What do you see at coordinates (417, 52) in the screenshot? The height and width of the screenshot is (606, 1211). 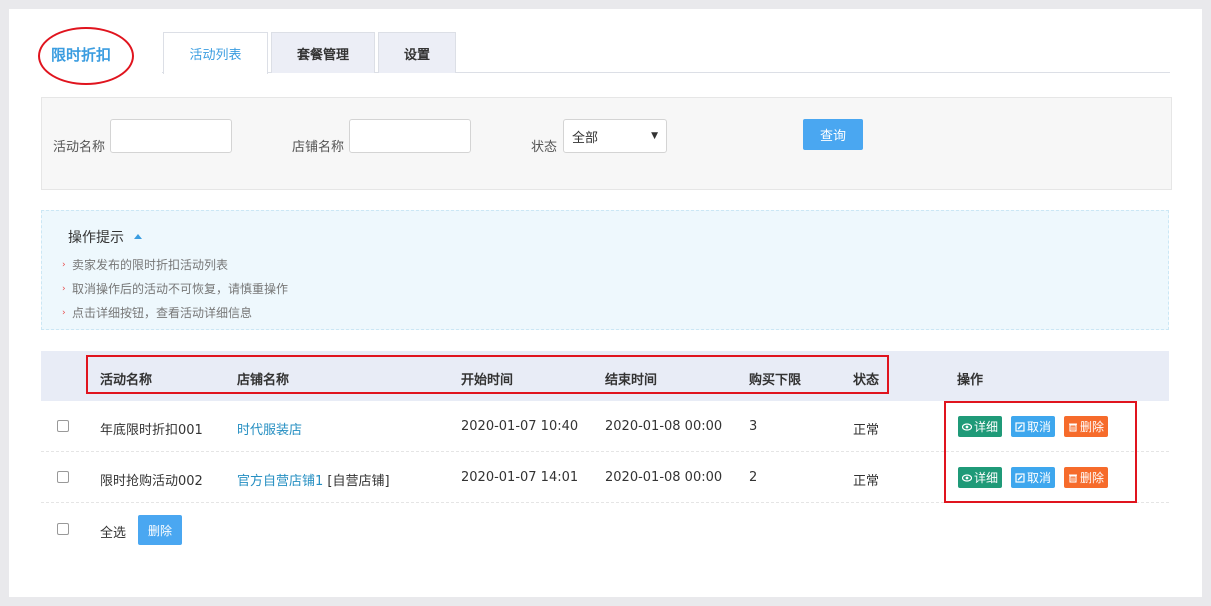 I see `tab-settings: 设置` at bounding box center [417, 52].